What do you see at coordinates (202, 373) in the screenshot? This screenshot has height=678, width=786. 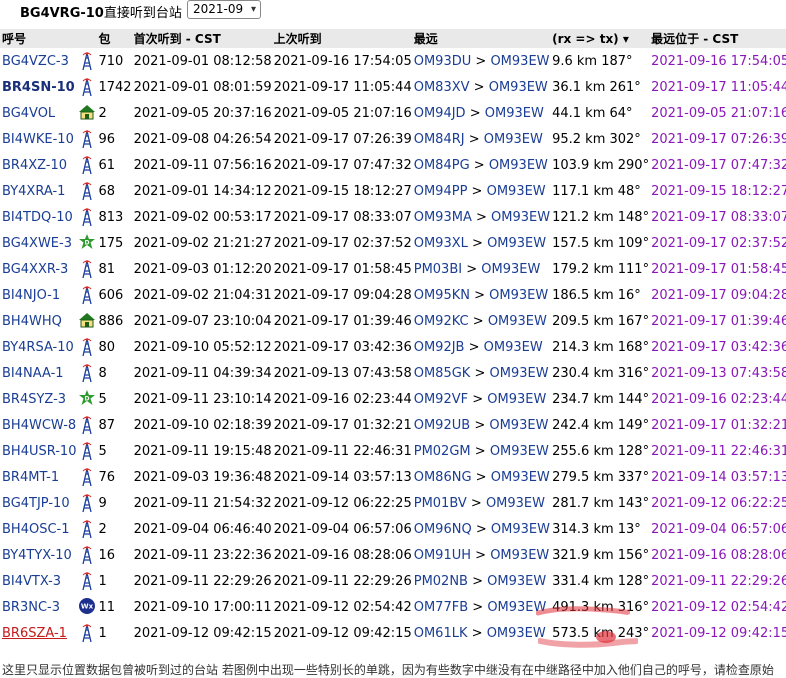 I see `cell-first-heard: 2021-09-11 04:39:34` at bounding box center [202, 373].